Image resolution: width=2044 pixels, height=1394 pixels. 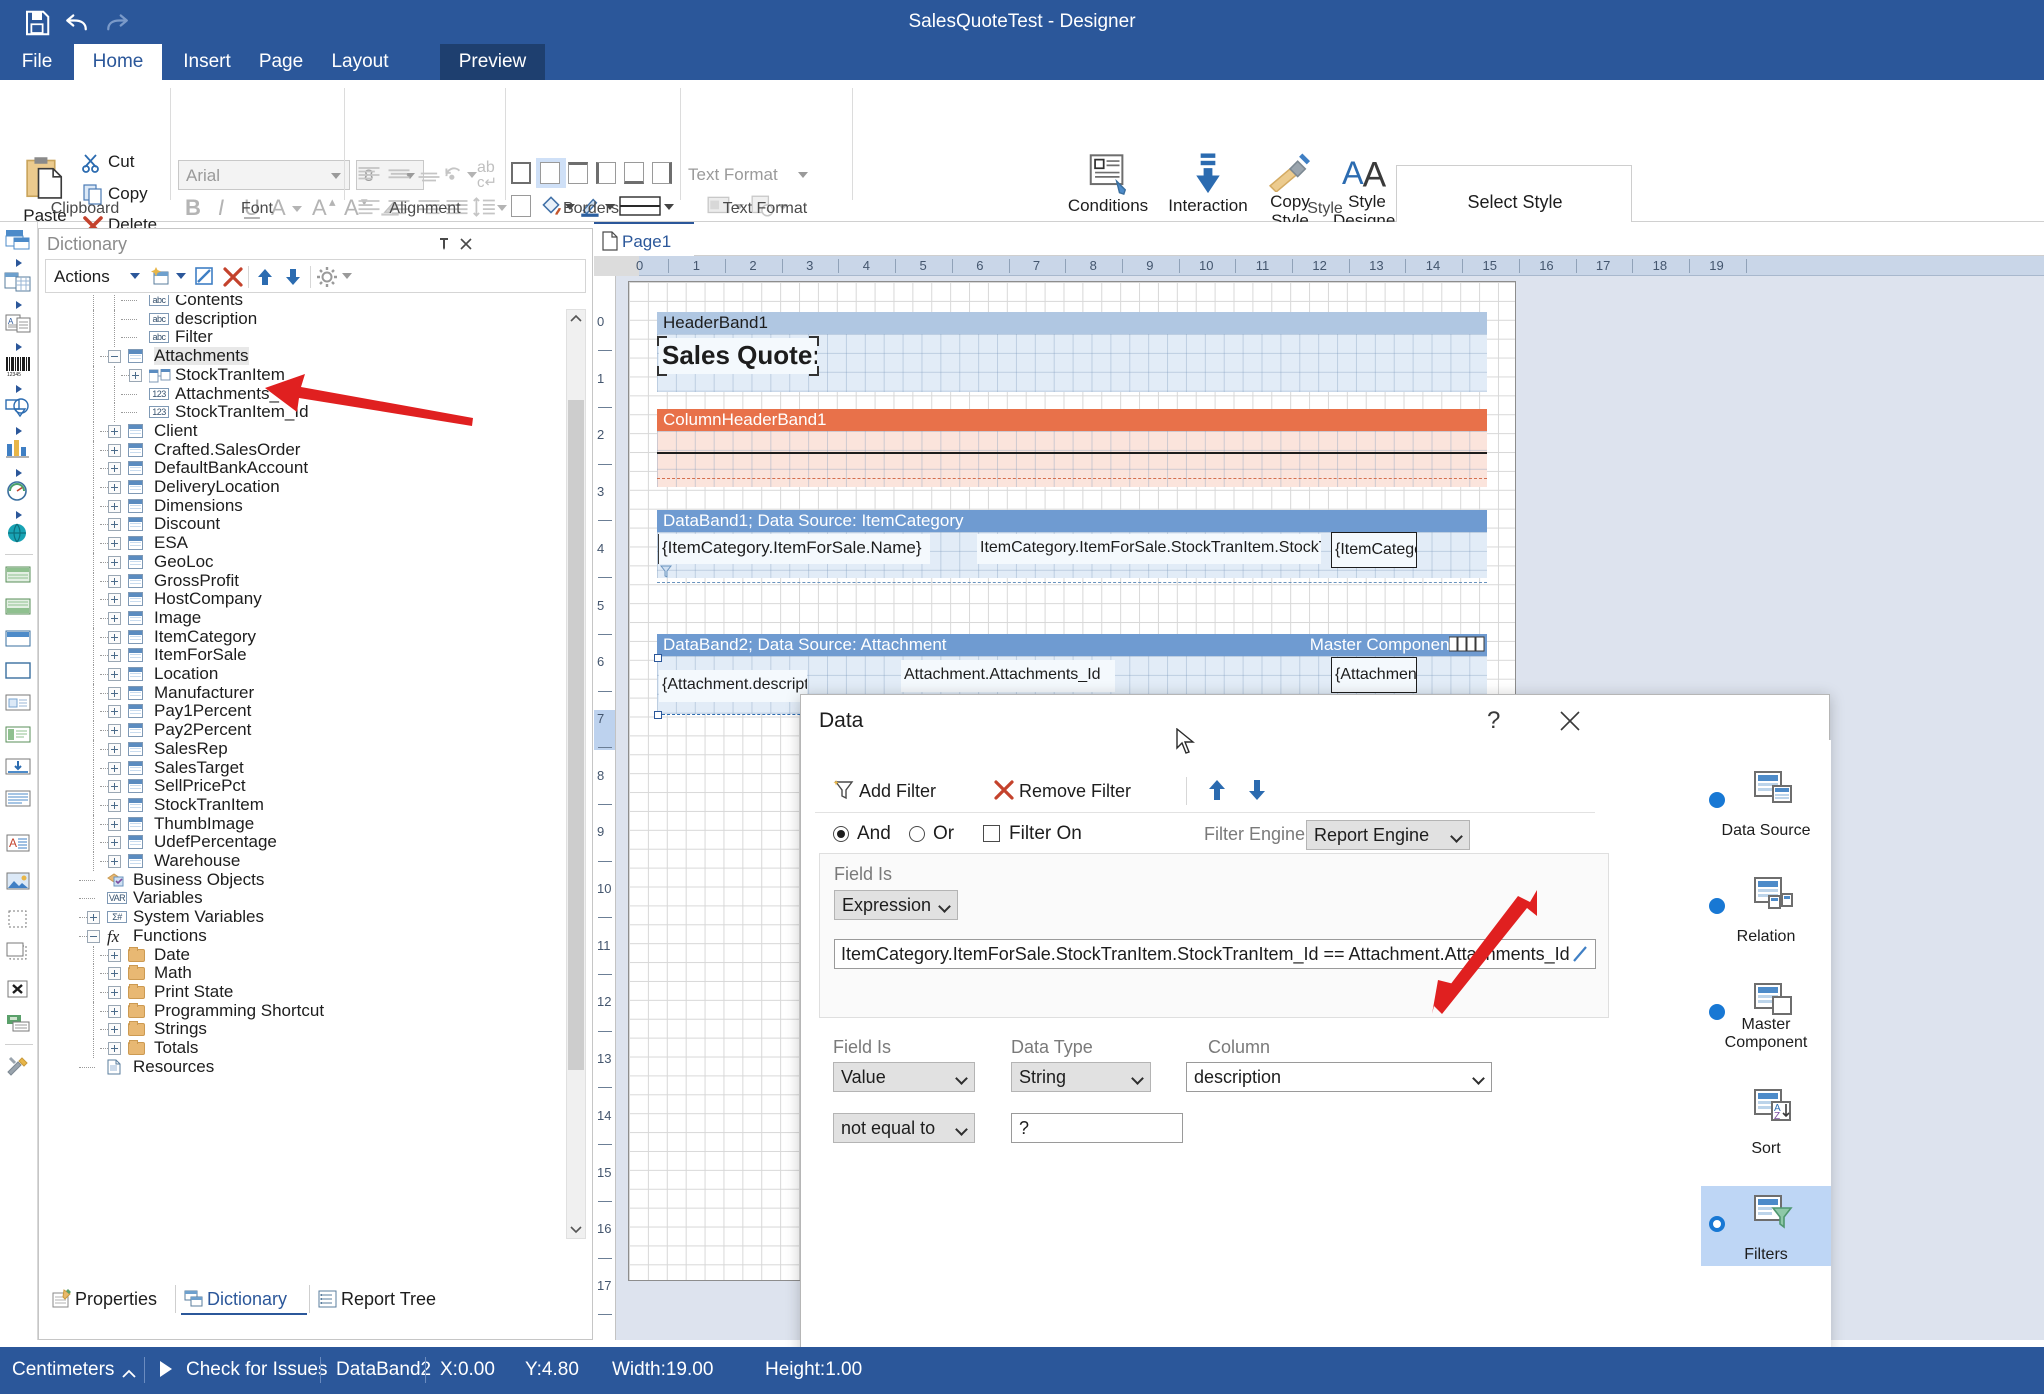 What do you see at coordinates (19, 428) in the screenshot?
I see `shape-dropdown-icon` at bounding box center [19, 428].